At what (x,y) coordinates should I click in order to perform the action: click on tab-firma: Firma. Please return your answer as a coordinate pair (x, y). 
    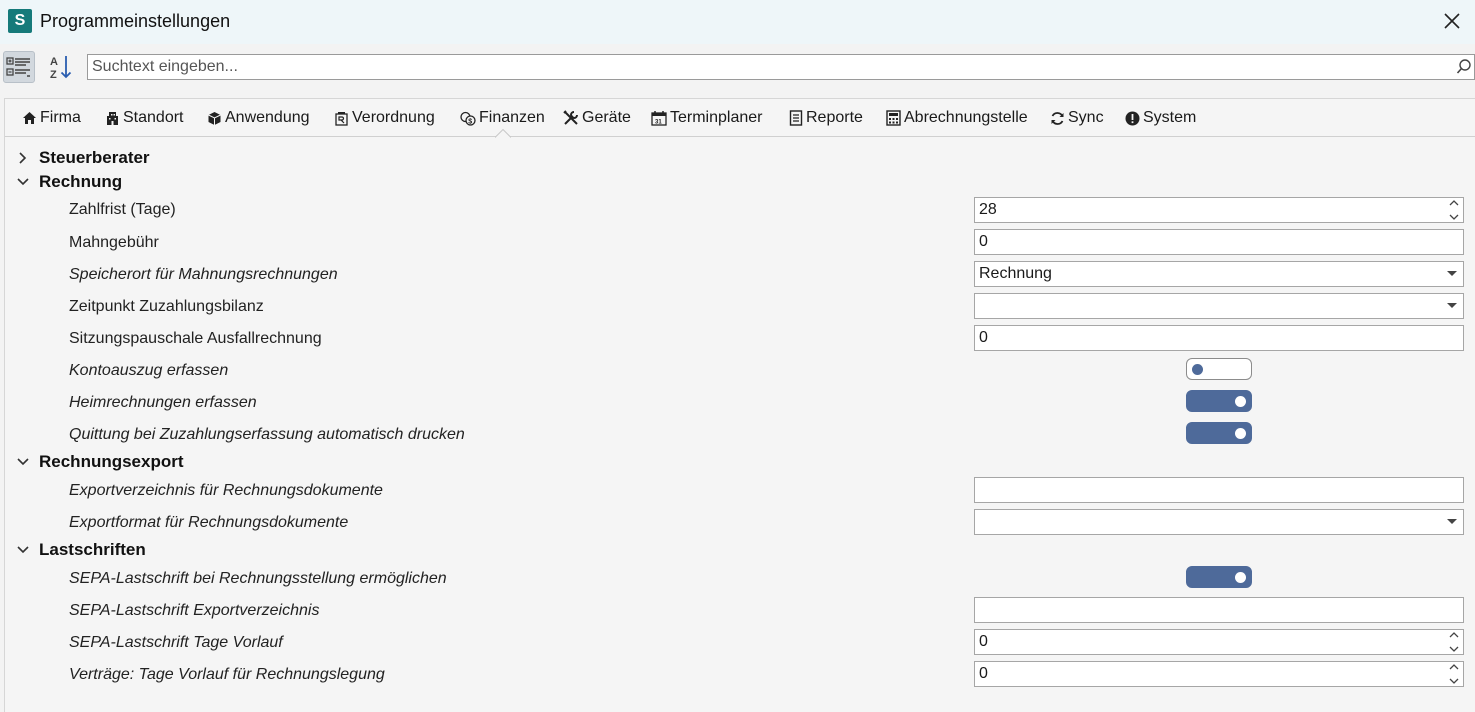
    Looking at the image, I should click on (51, 118).